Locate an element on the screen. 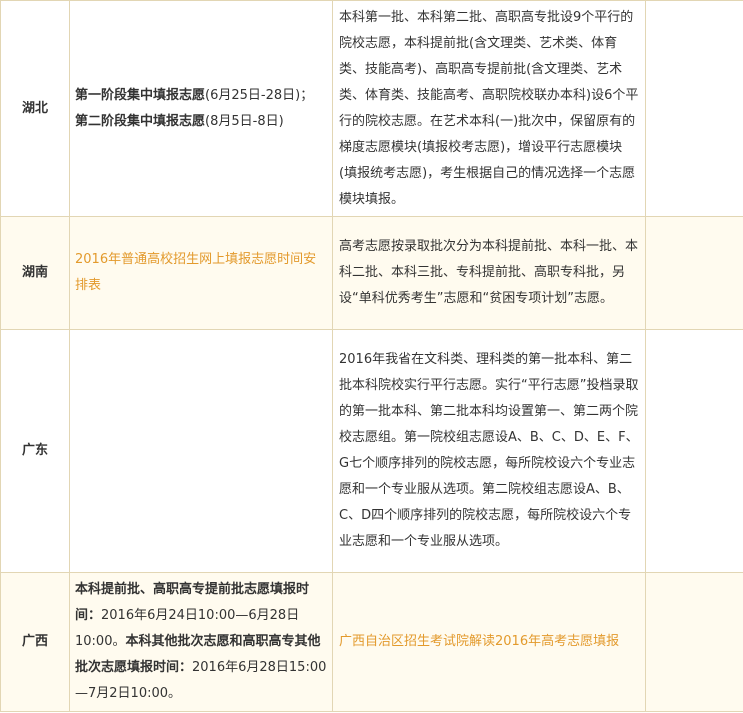 Image resolution: width=743 pixels, height=713 pixels. guide-link: 广西自治区招生考试院解读2016年高考志愿填报 is located at coordinates (479, 641).